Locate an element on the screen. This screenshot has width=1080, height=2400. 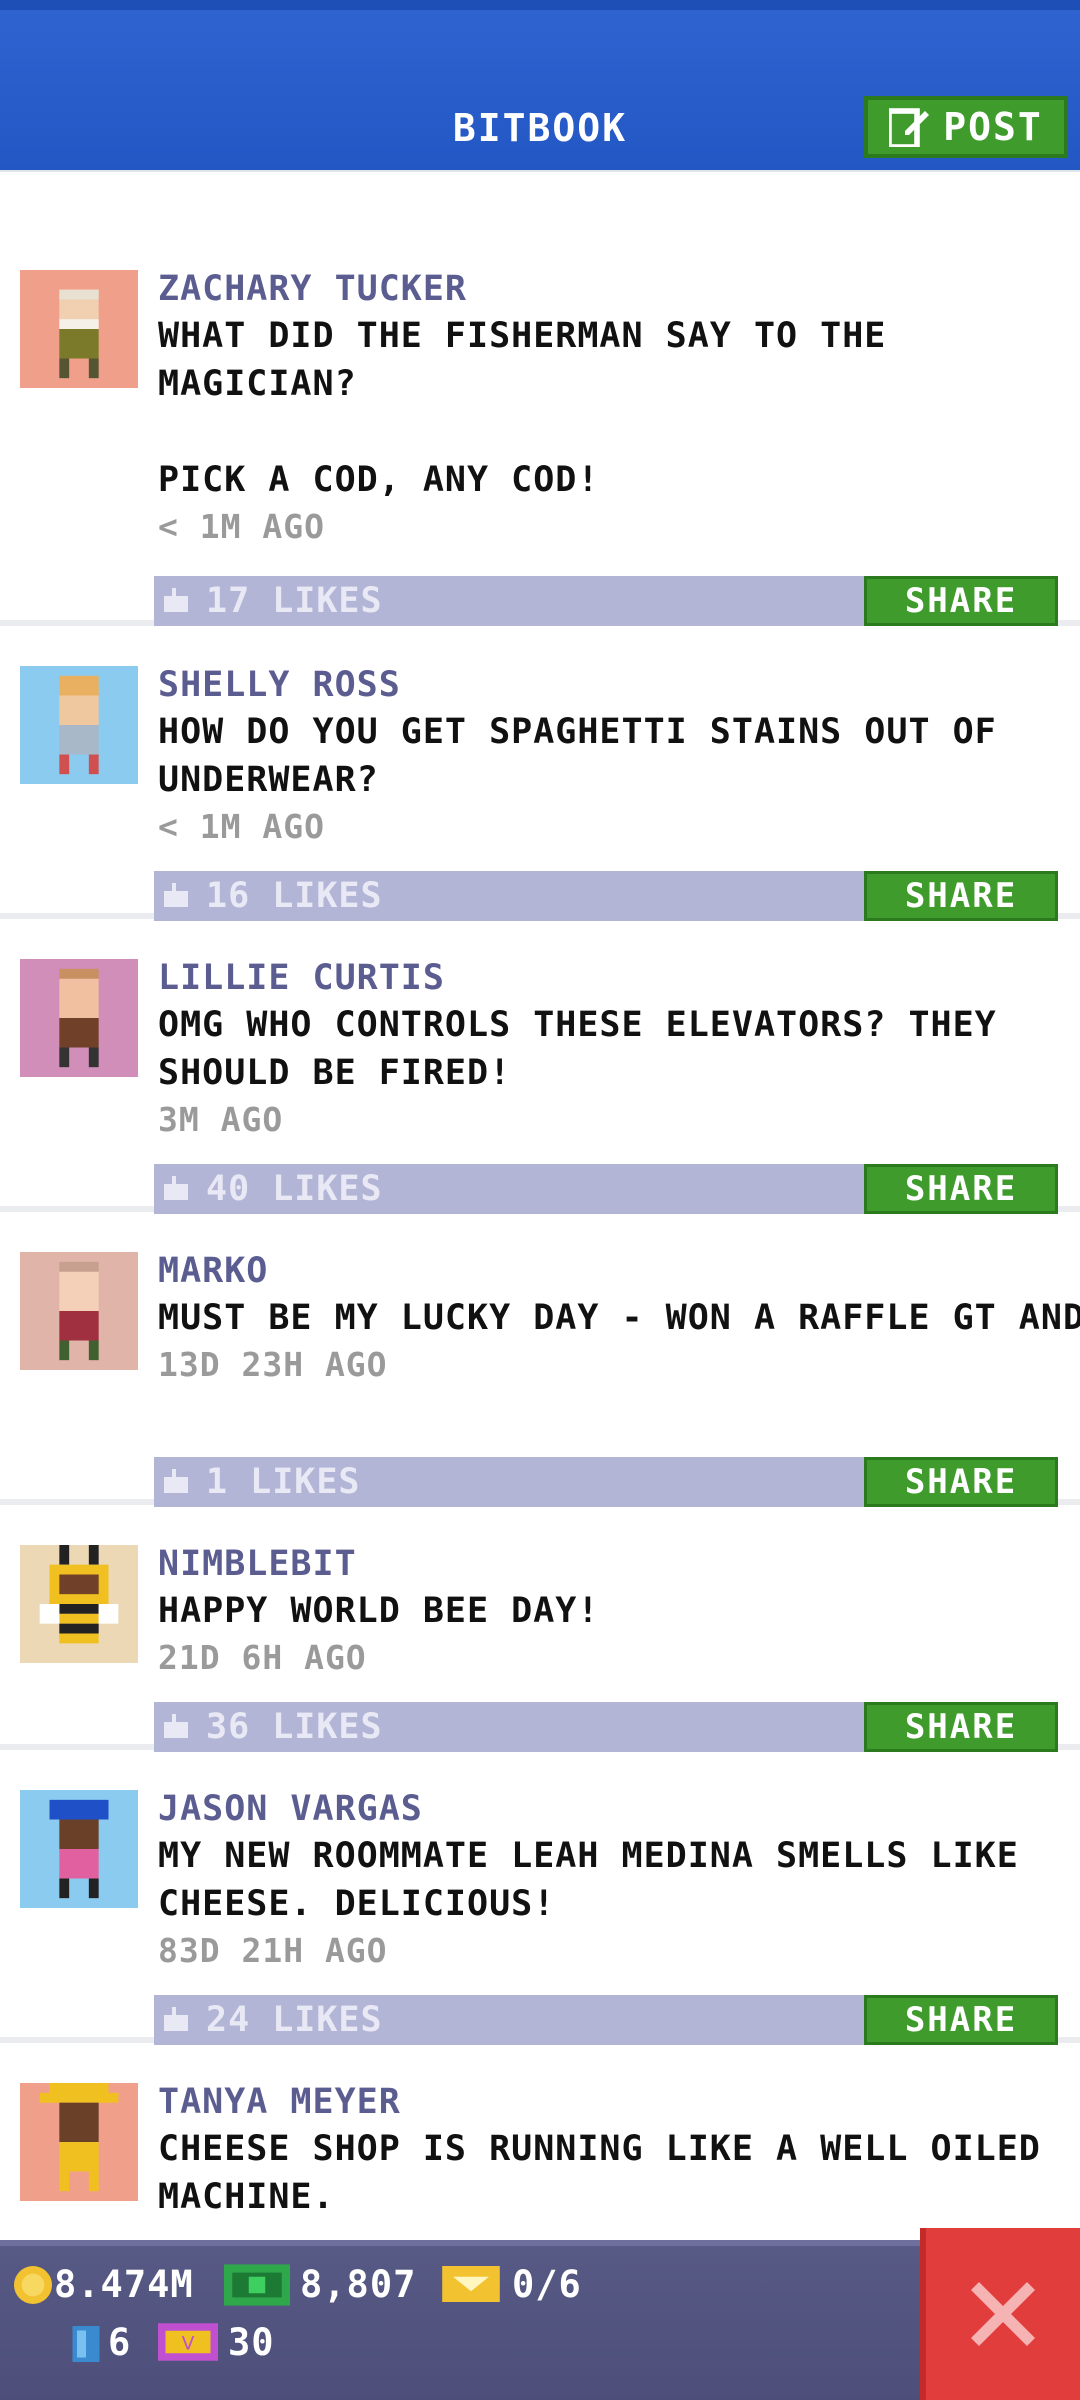
likes-bar: 1 LIKES SHARE is located at coordinates (606, 1482).